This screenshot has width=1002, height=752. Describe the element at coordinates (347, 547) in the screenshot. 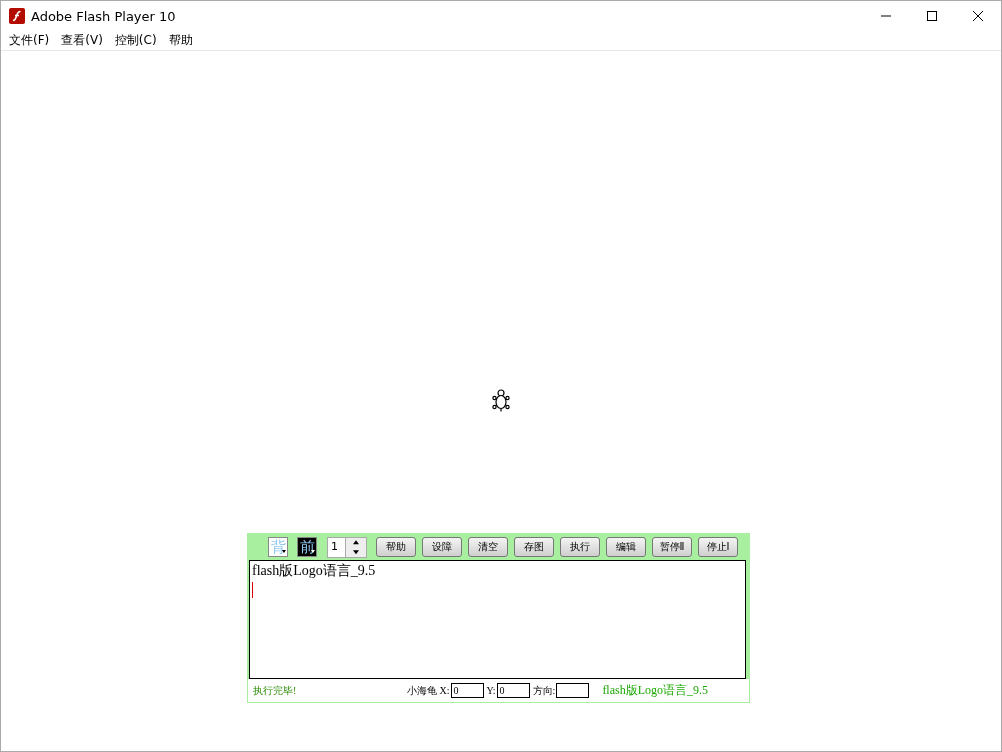

I see `number-spinner: 1` at that location.